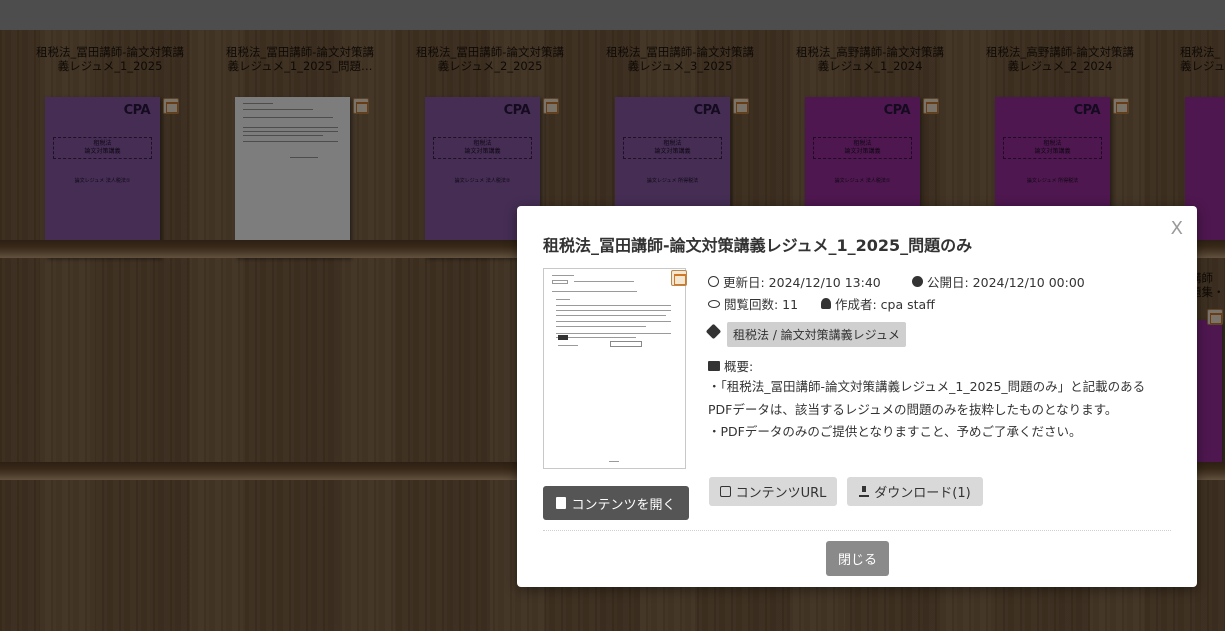  What do you see at coordinates (679, 278) in the screenshot?
I see `book-open-icon` at bounding box center [679, 278].